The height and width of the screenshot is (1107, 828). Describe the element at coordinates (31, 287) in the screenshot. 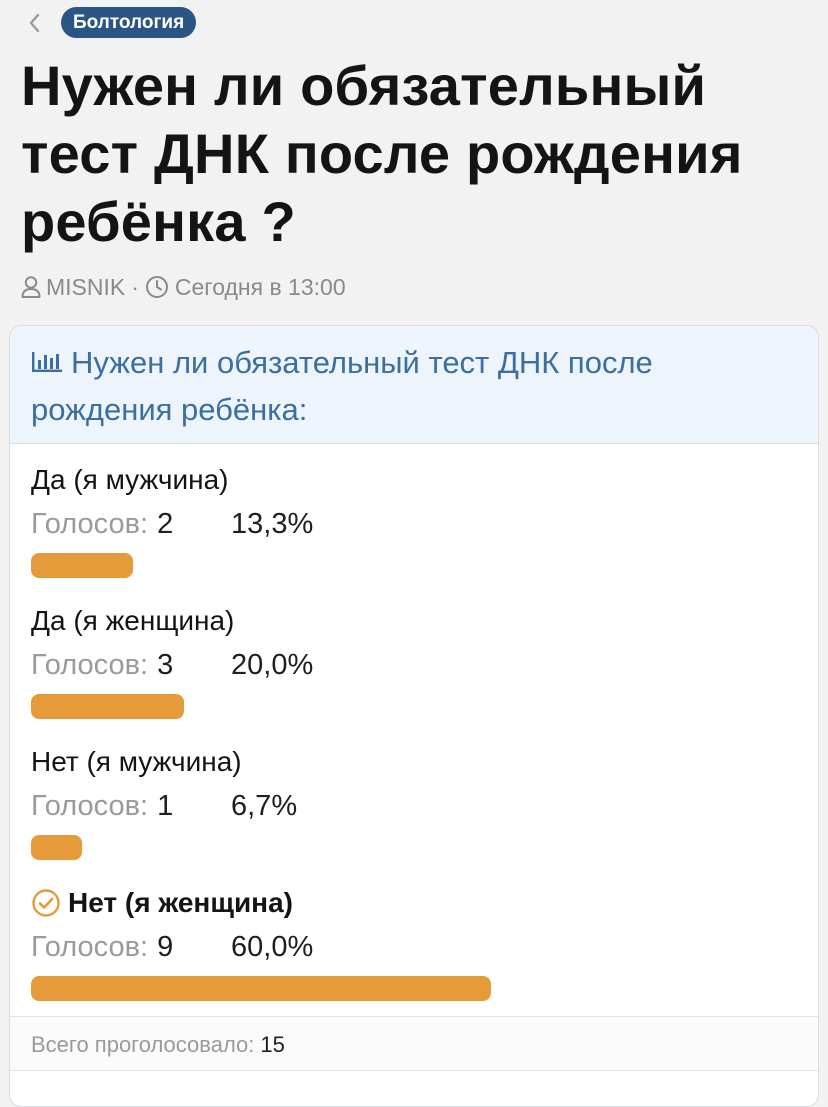

I see `user-icon` at that location.